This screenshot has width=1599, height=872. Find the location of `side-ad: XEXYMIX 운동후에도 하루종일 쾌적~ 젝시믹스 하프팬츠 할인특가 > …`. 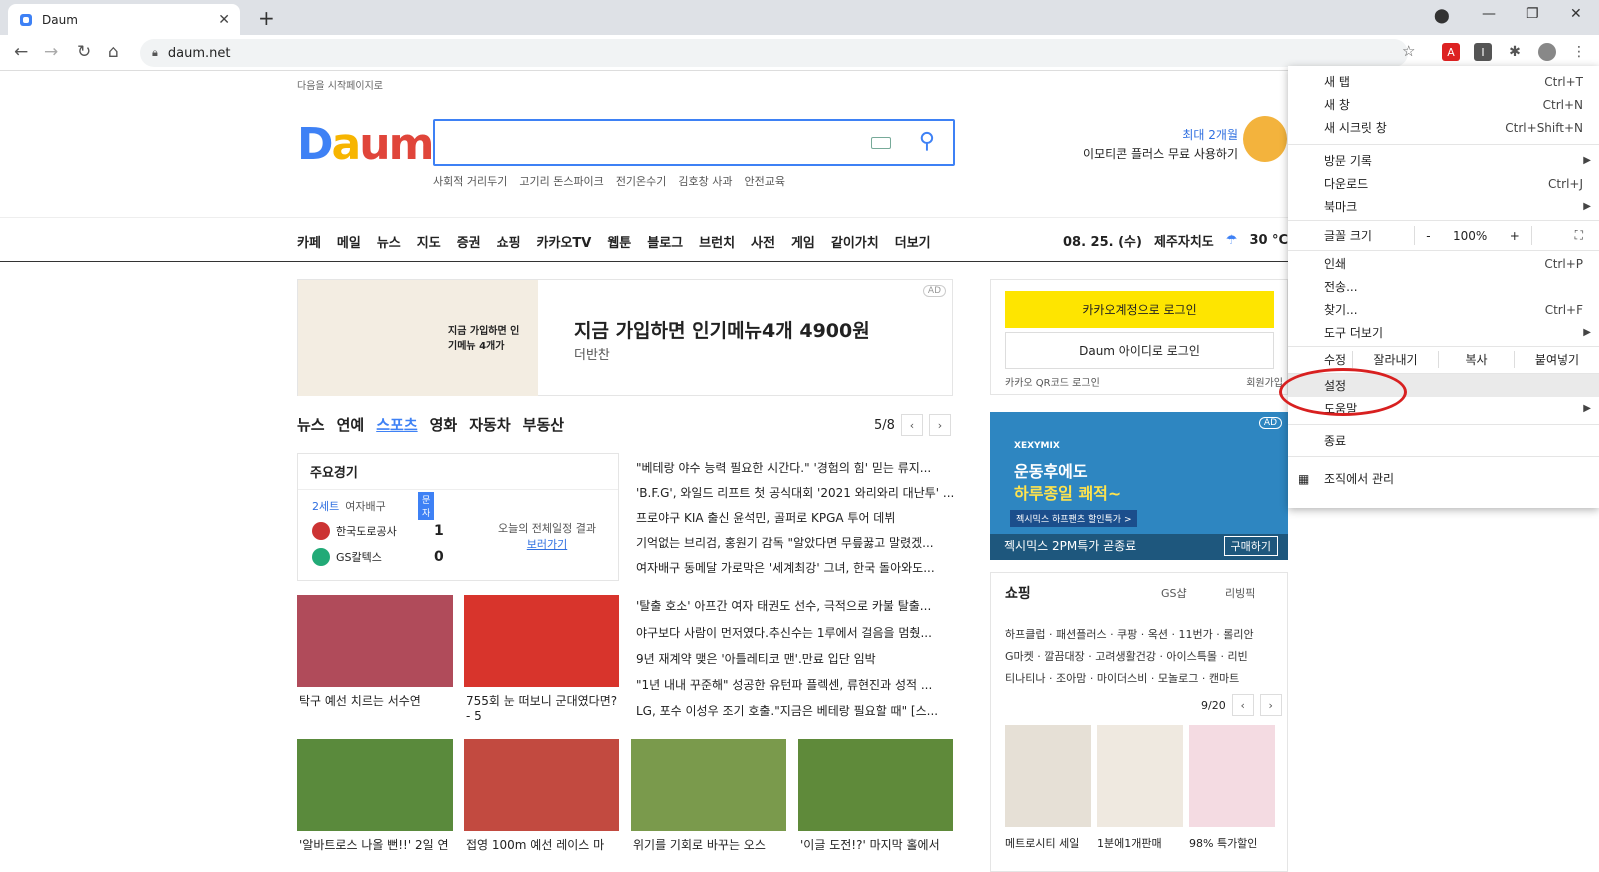

side-ad: XEXYMIX 운동후에도 하루종일 쾌적~ 젝시믹스 하프팬츠 할인특가 > … is located at coordinates (1139, 486).